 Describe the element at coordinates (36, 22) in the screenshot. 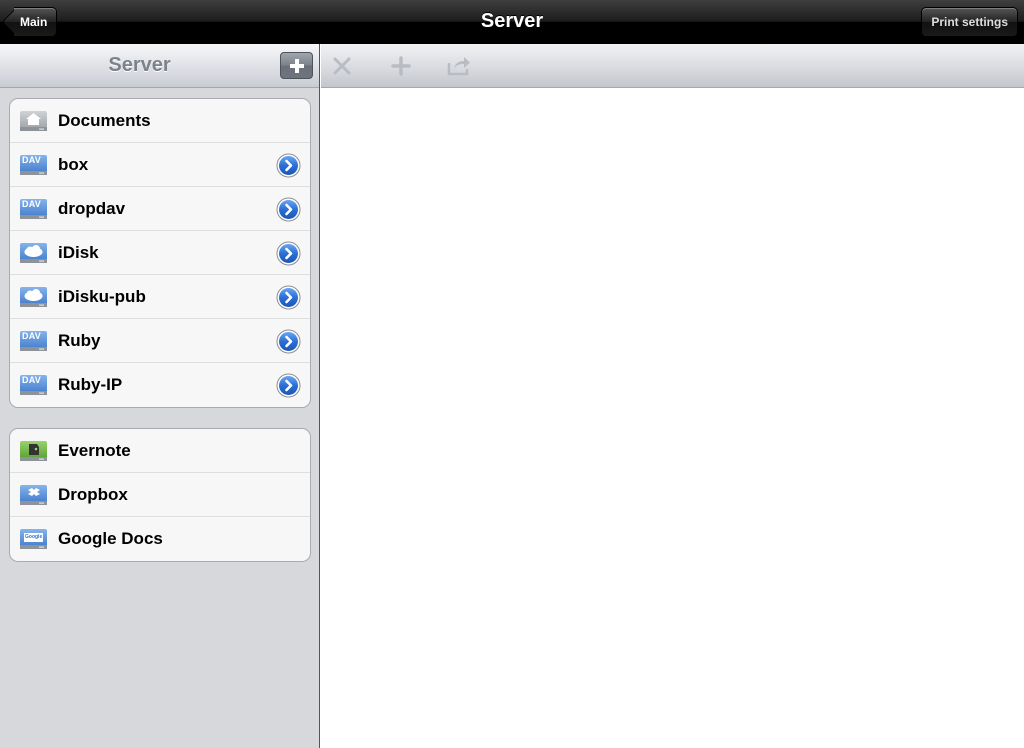

I see `back-button: Main` at that location.